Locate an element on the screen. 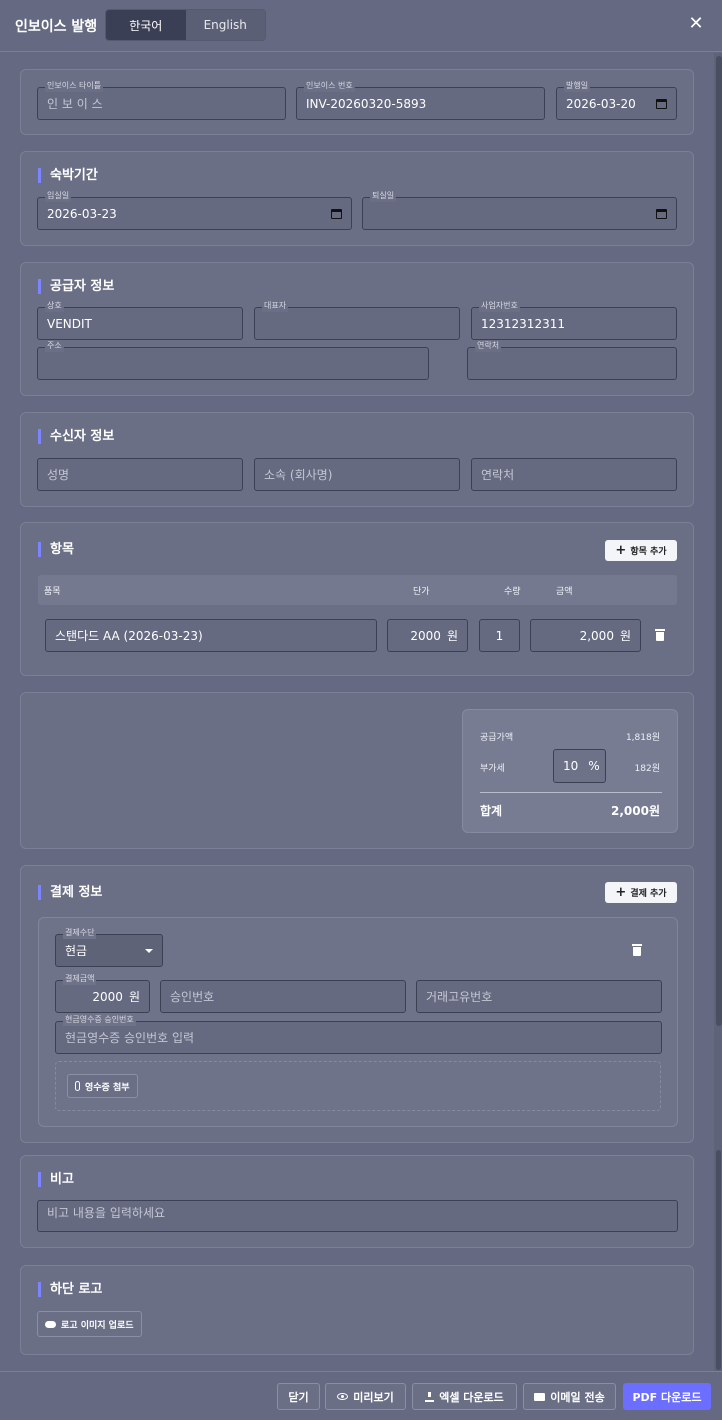 The image size is (722, 1420). payment-amount-field: 결제금액 2000 원 is located at coordinates (102, 993).